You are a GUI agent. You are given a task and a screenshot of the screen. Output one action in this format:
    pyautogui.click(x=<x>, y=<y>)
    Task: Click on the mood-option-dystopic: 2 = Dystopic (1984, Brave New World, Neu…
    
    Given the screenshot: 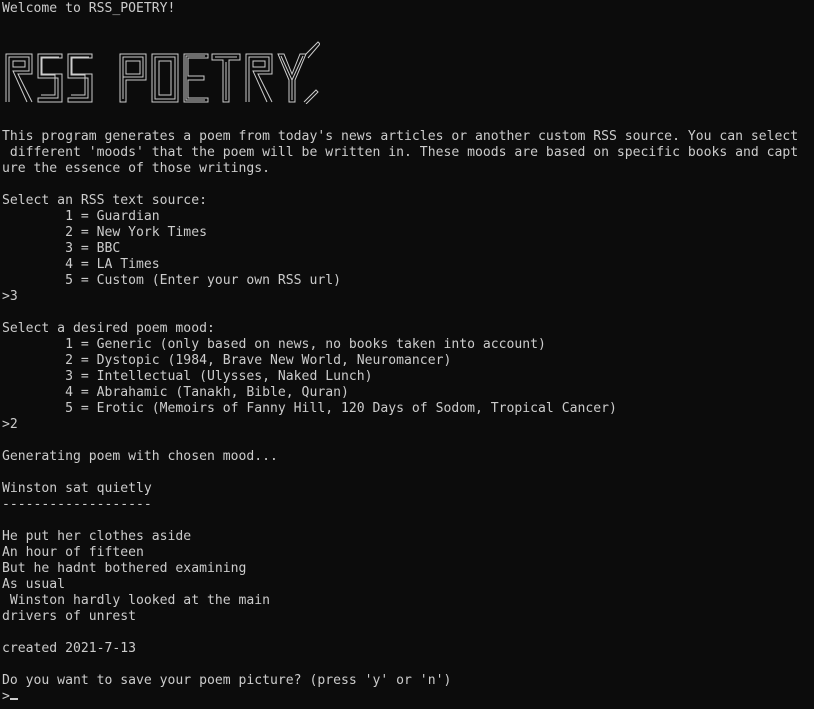 What is the action you would take?
    pyautogui.click(x=227, y=360)
    